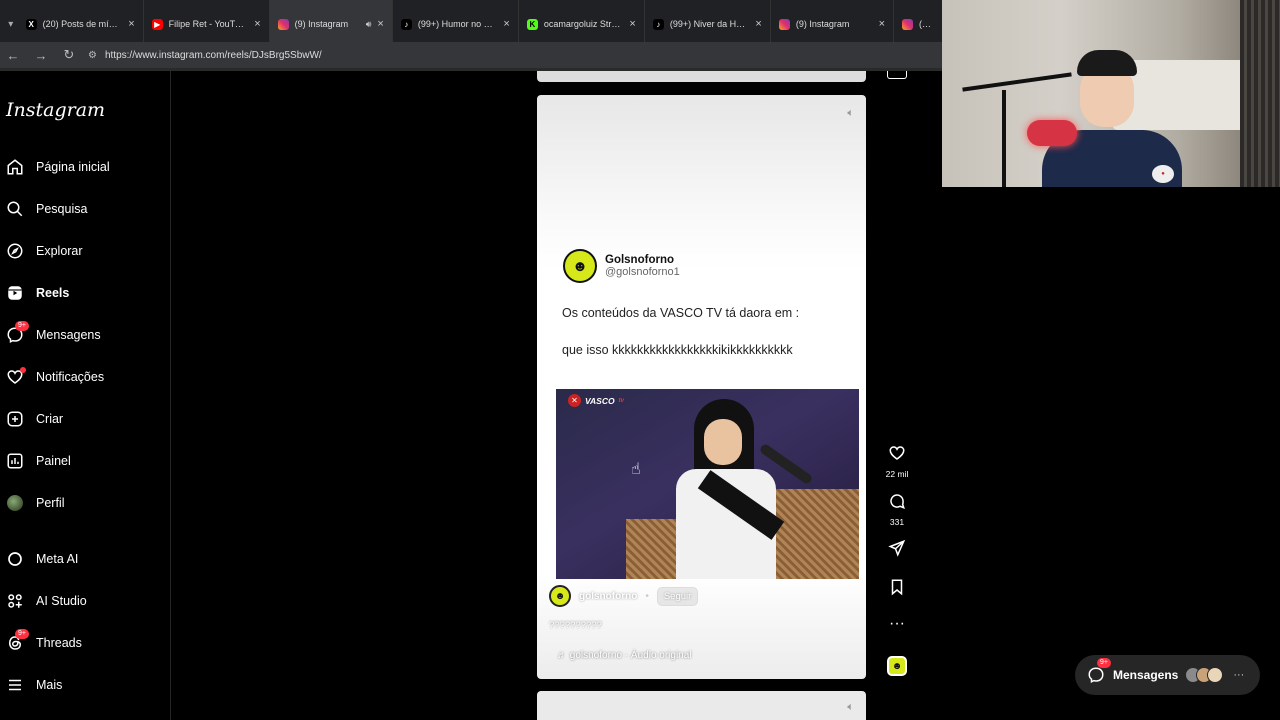 The height and width of the screenshot is (720, 1280). I want to click on sidebar-item-explore: Explorar, so click(44, 251).